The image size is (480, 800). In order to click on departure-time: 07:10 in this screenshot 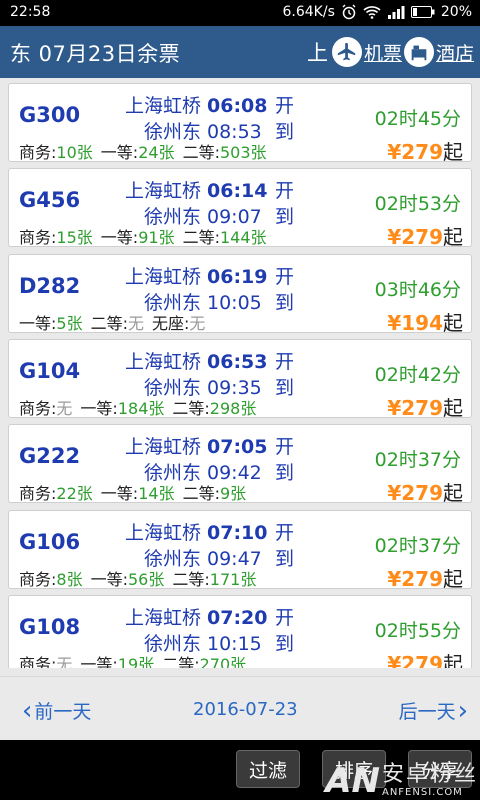, I will do `click(237, 532)`.